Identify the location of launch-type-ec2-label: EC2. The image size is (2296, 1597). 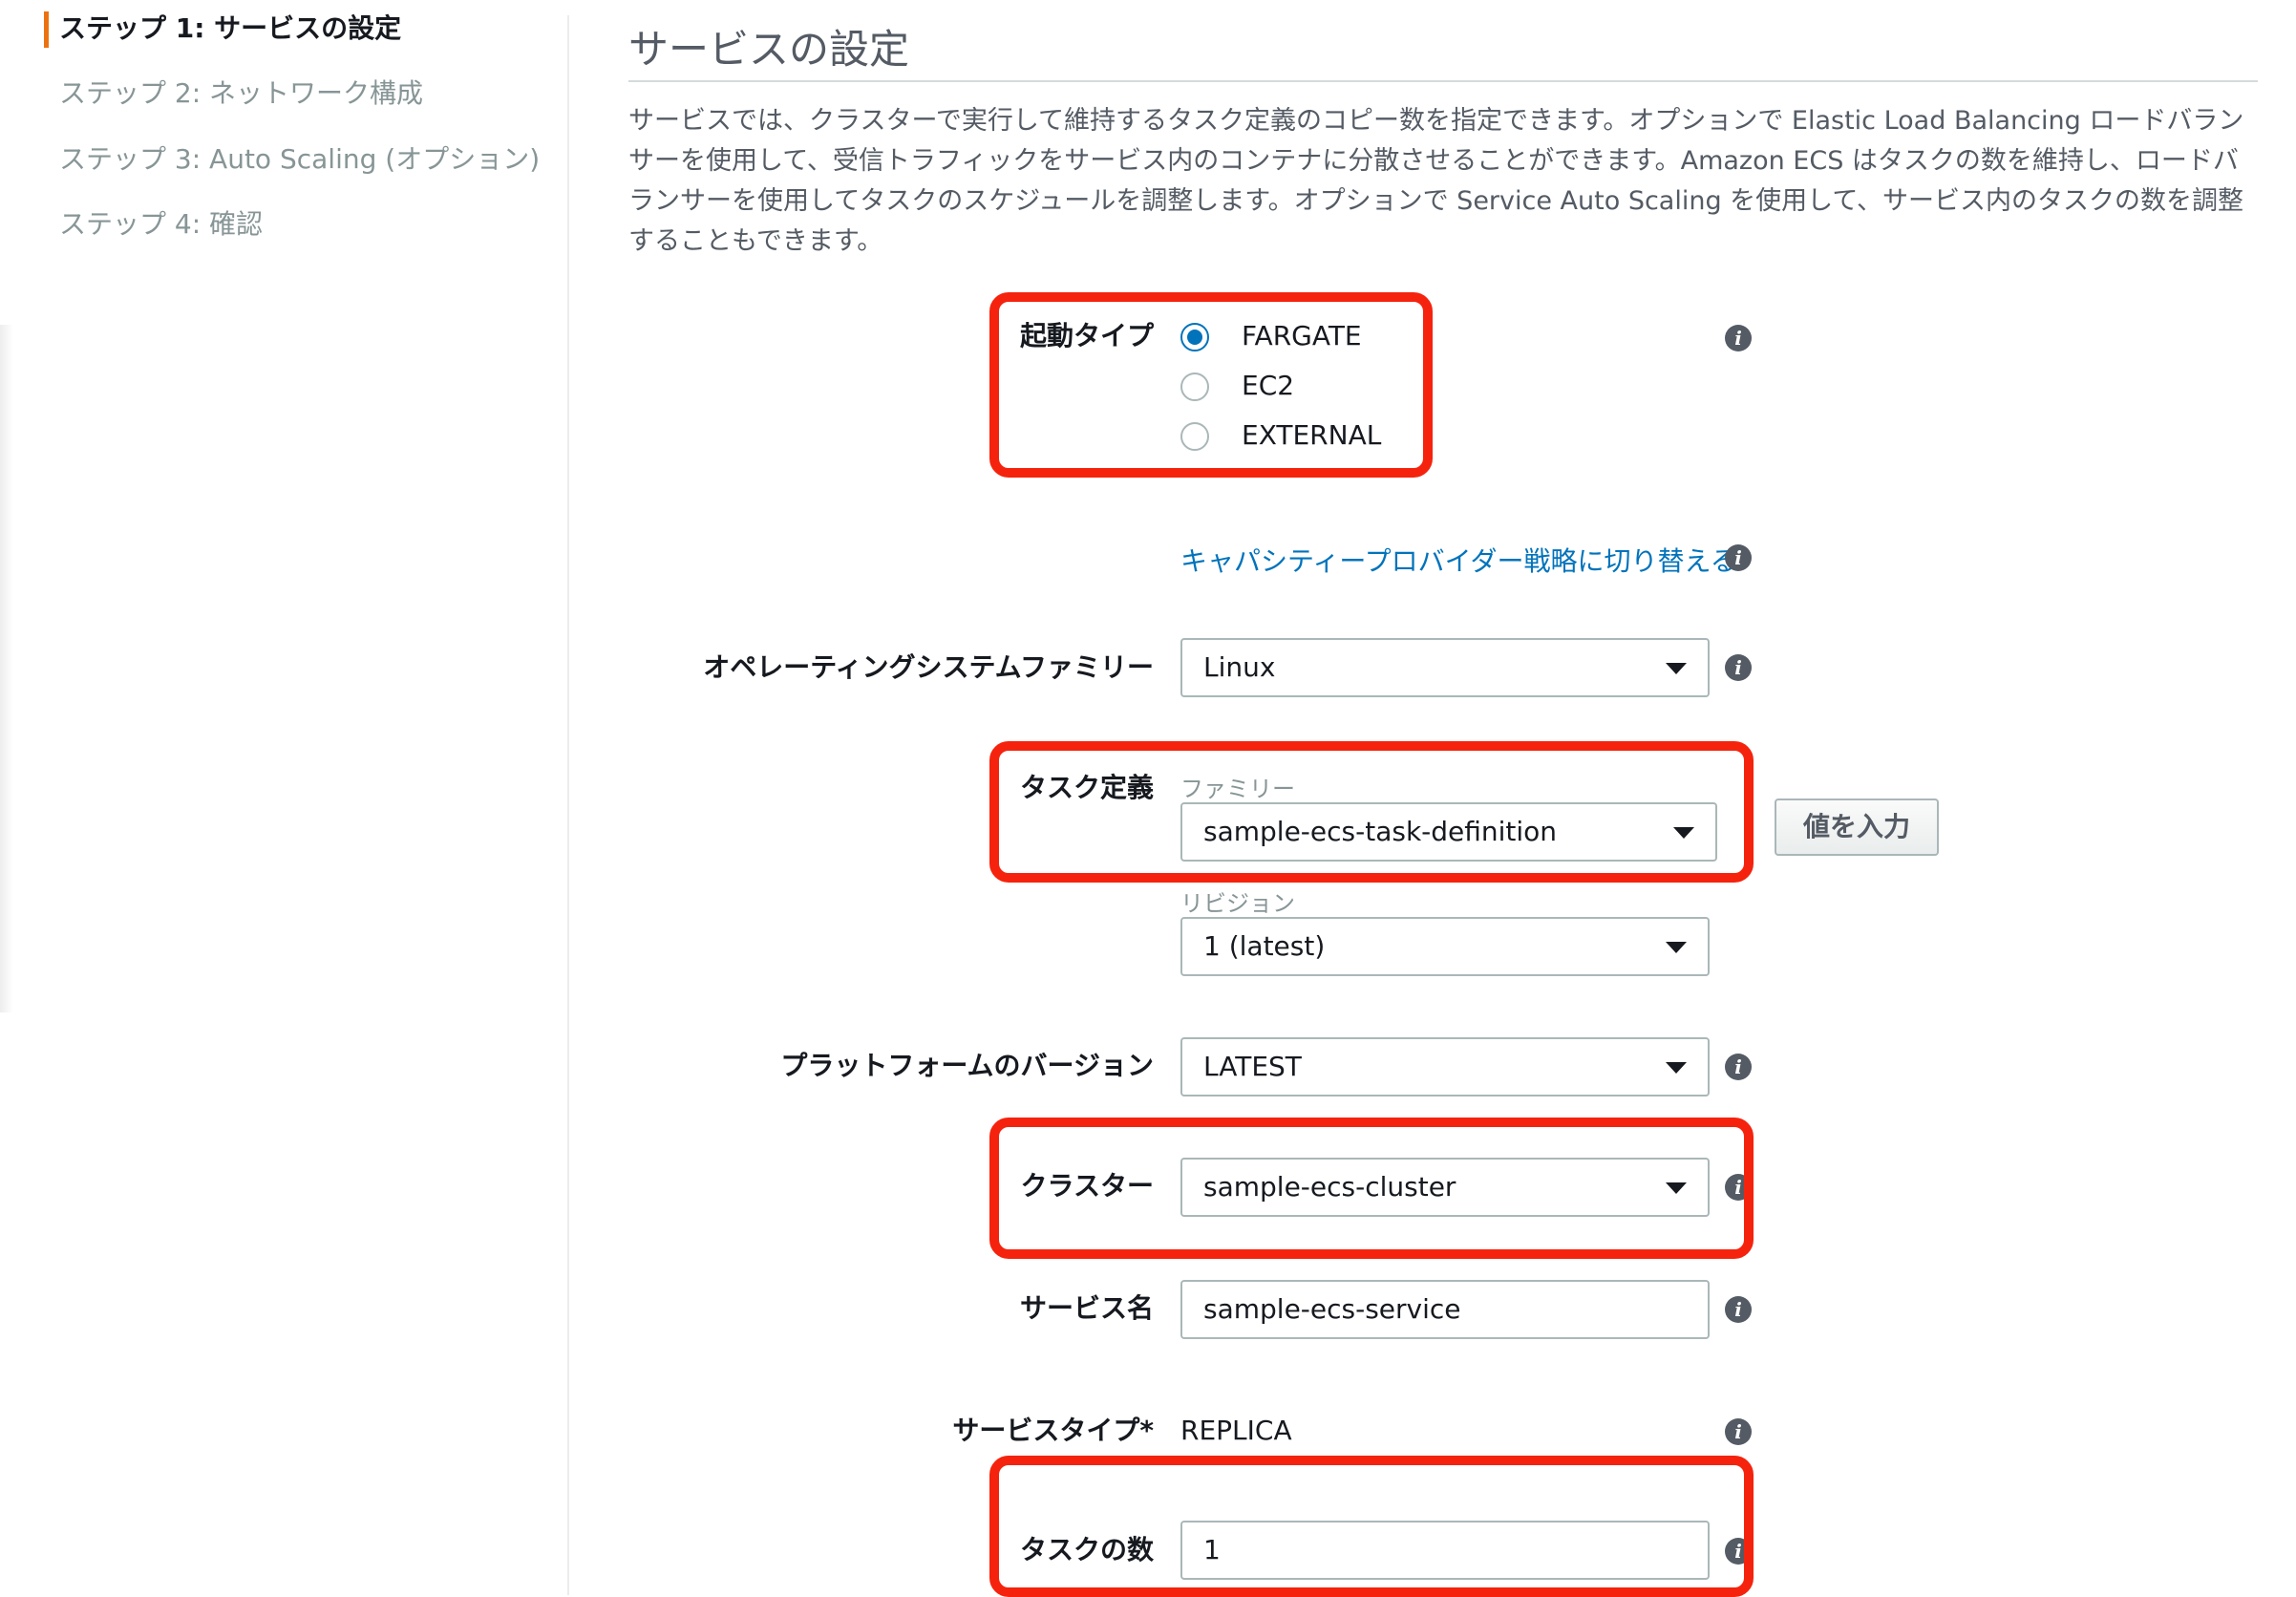
(1268, 385).